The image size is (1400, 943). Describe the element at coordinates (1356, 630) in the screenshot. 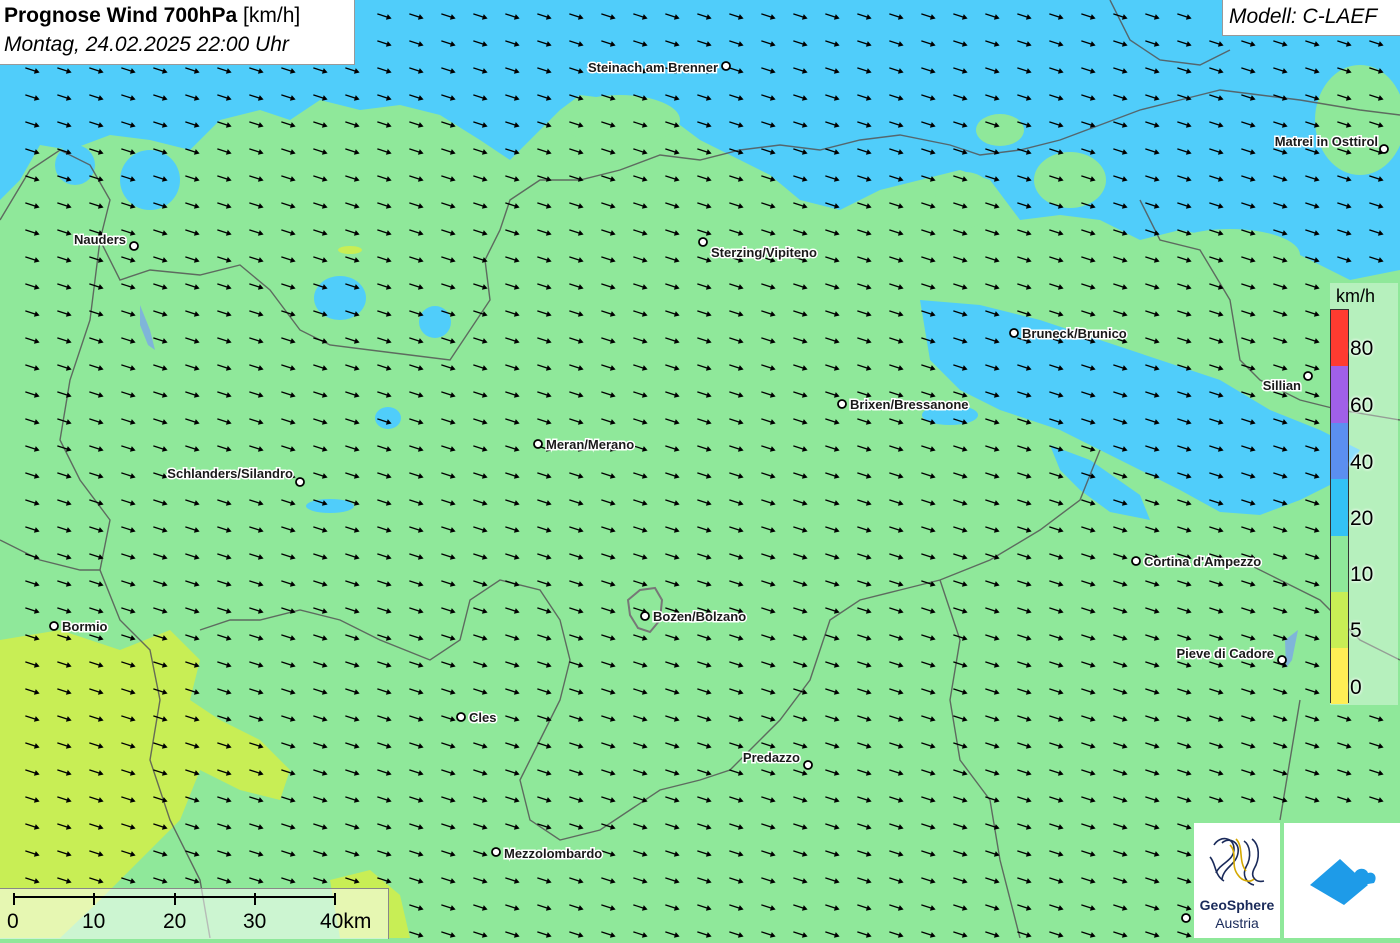

I see `legend-label-5: 5` at that location.